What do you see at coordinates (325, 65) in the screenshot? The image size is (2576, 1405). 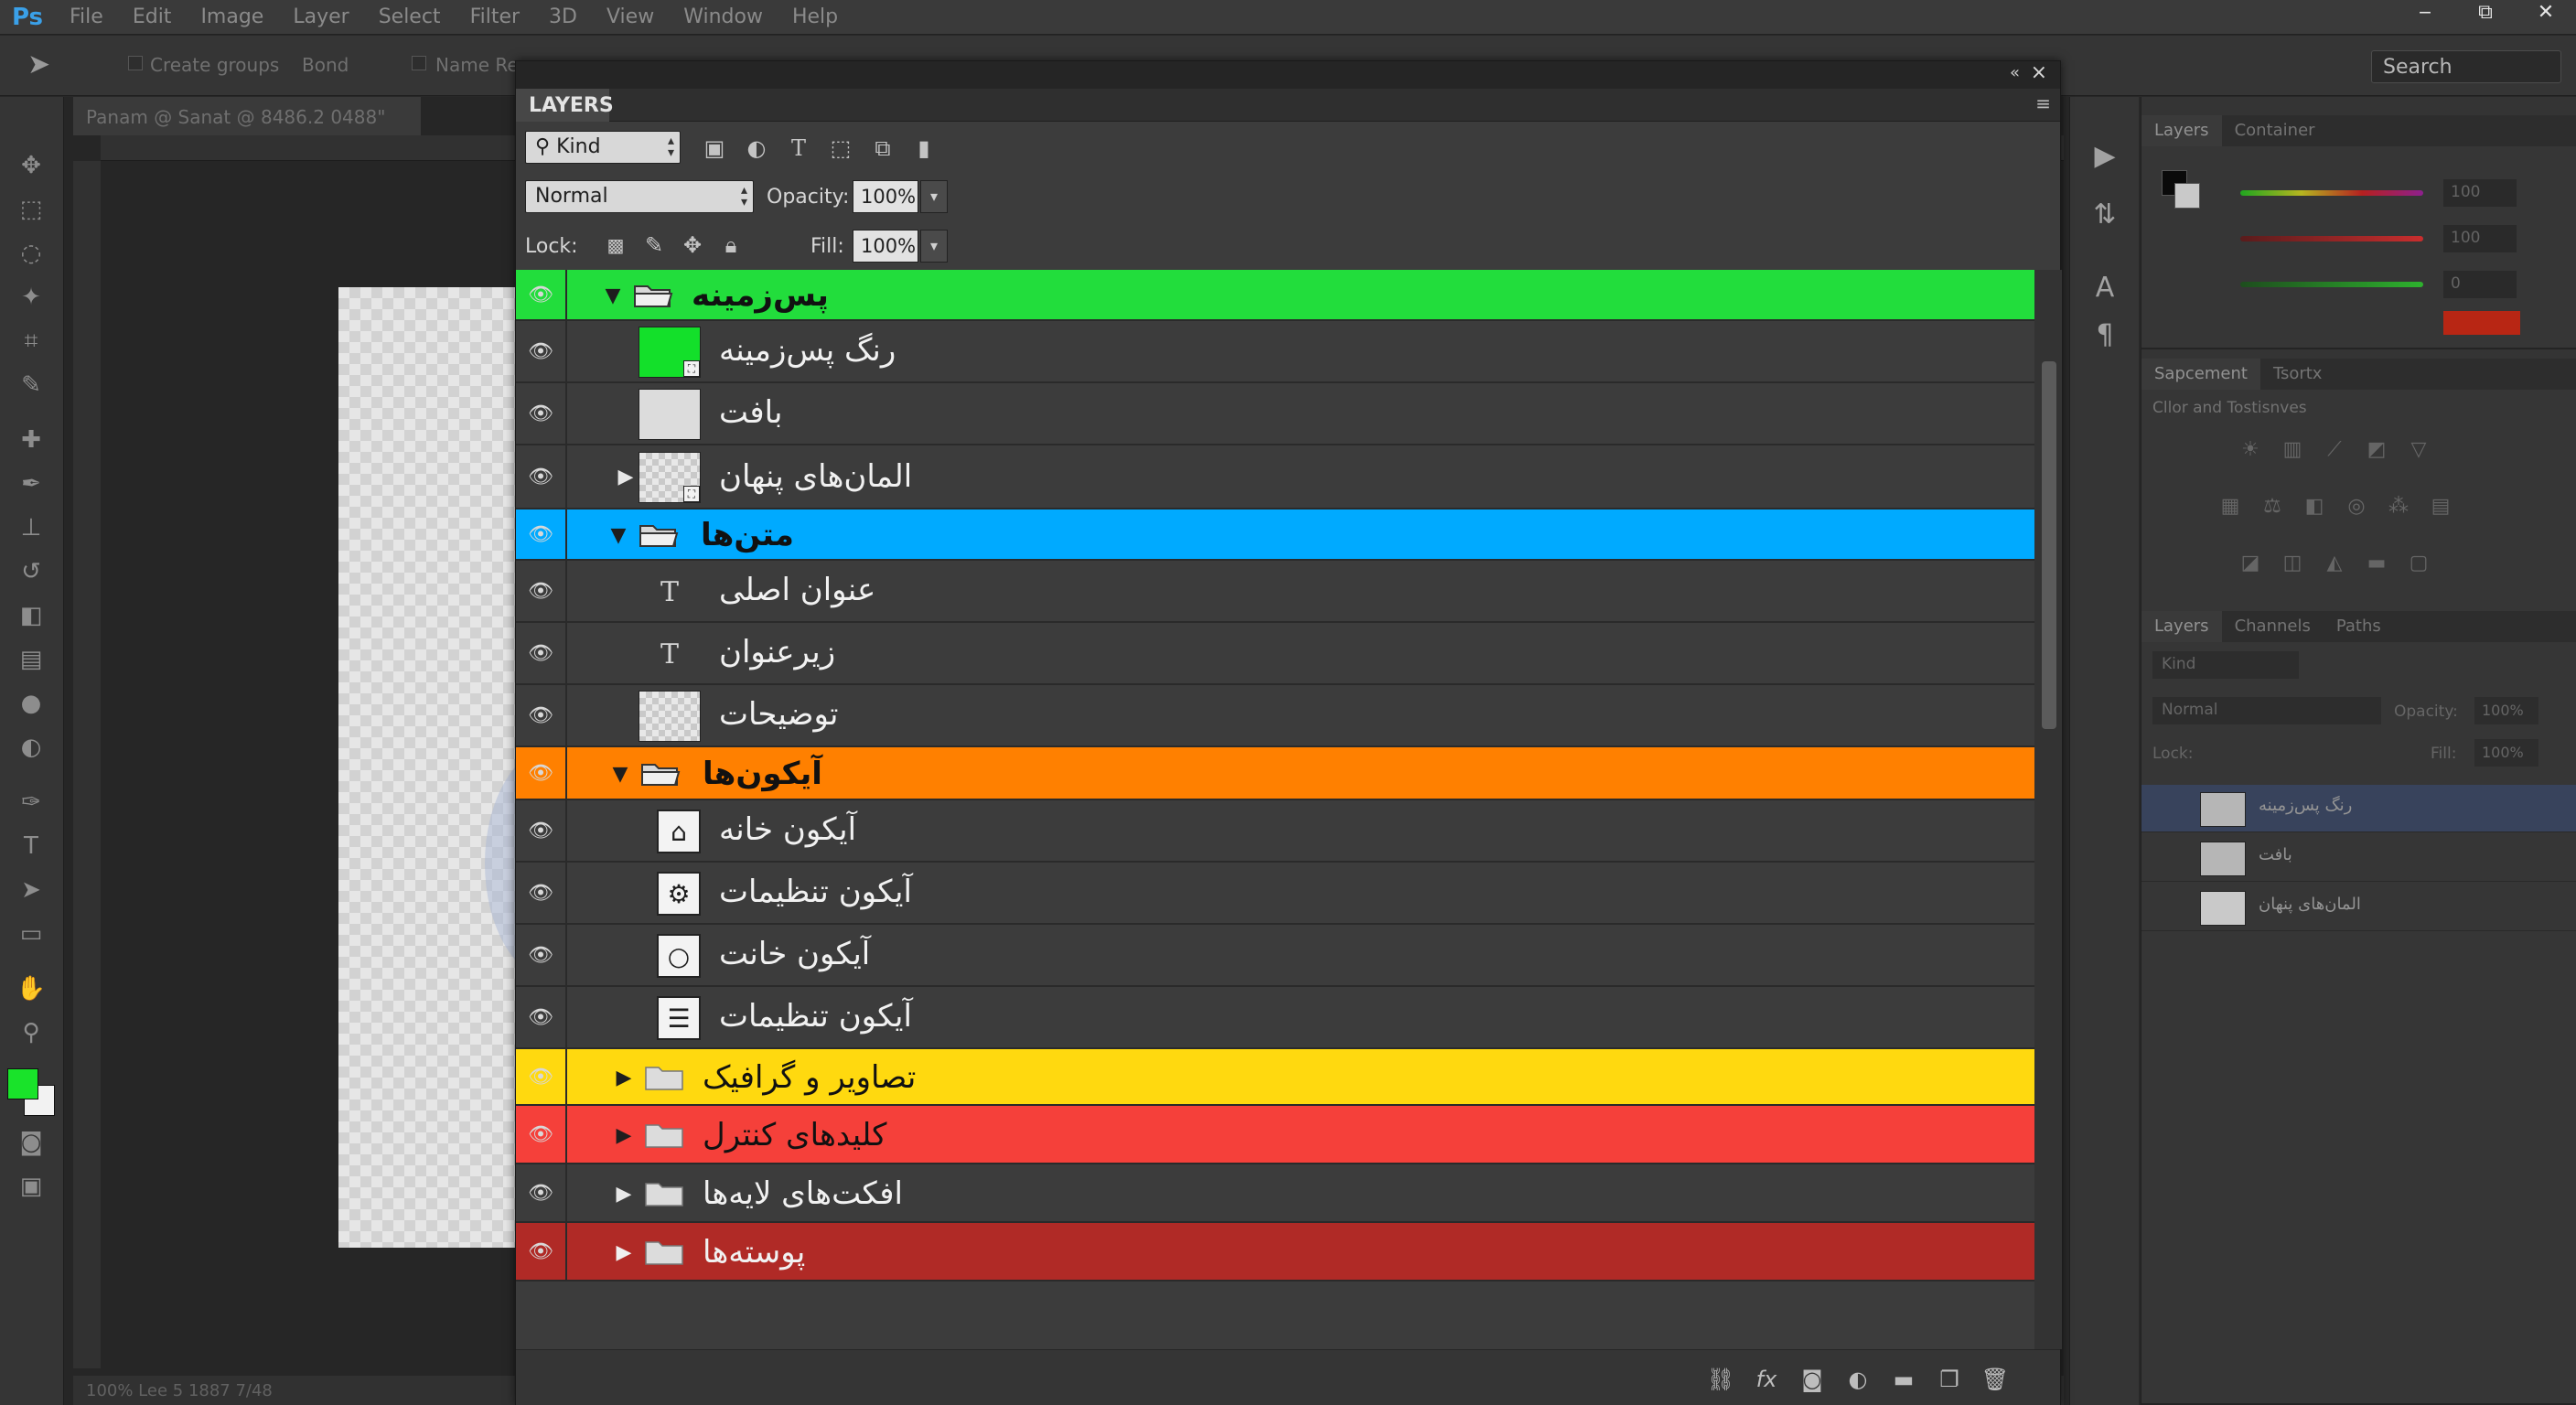 I see `mode-select: Bond` at bounding box center [325, 65].